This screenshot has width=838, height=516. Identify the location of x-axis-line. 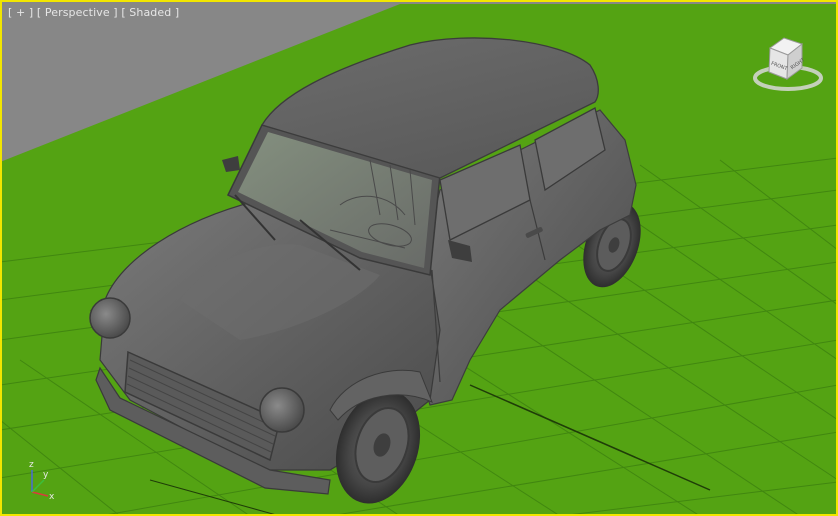
(40, 494).